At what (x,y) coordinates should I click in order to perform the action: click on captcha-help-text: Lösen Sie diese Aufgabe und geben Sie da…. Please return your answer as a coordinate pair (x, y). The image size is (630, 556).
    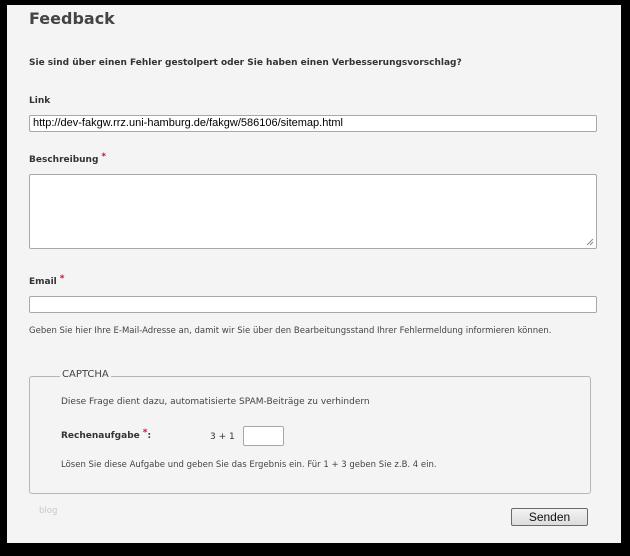
    Looking at the image, I should click on (249, 465).